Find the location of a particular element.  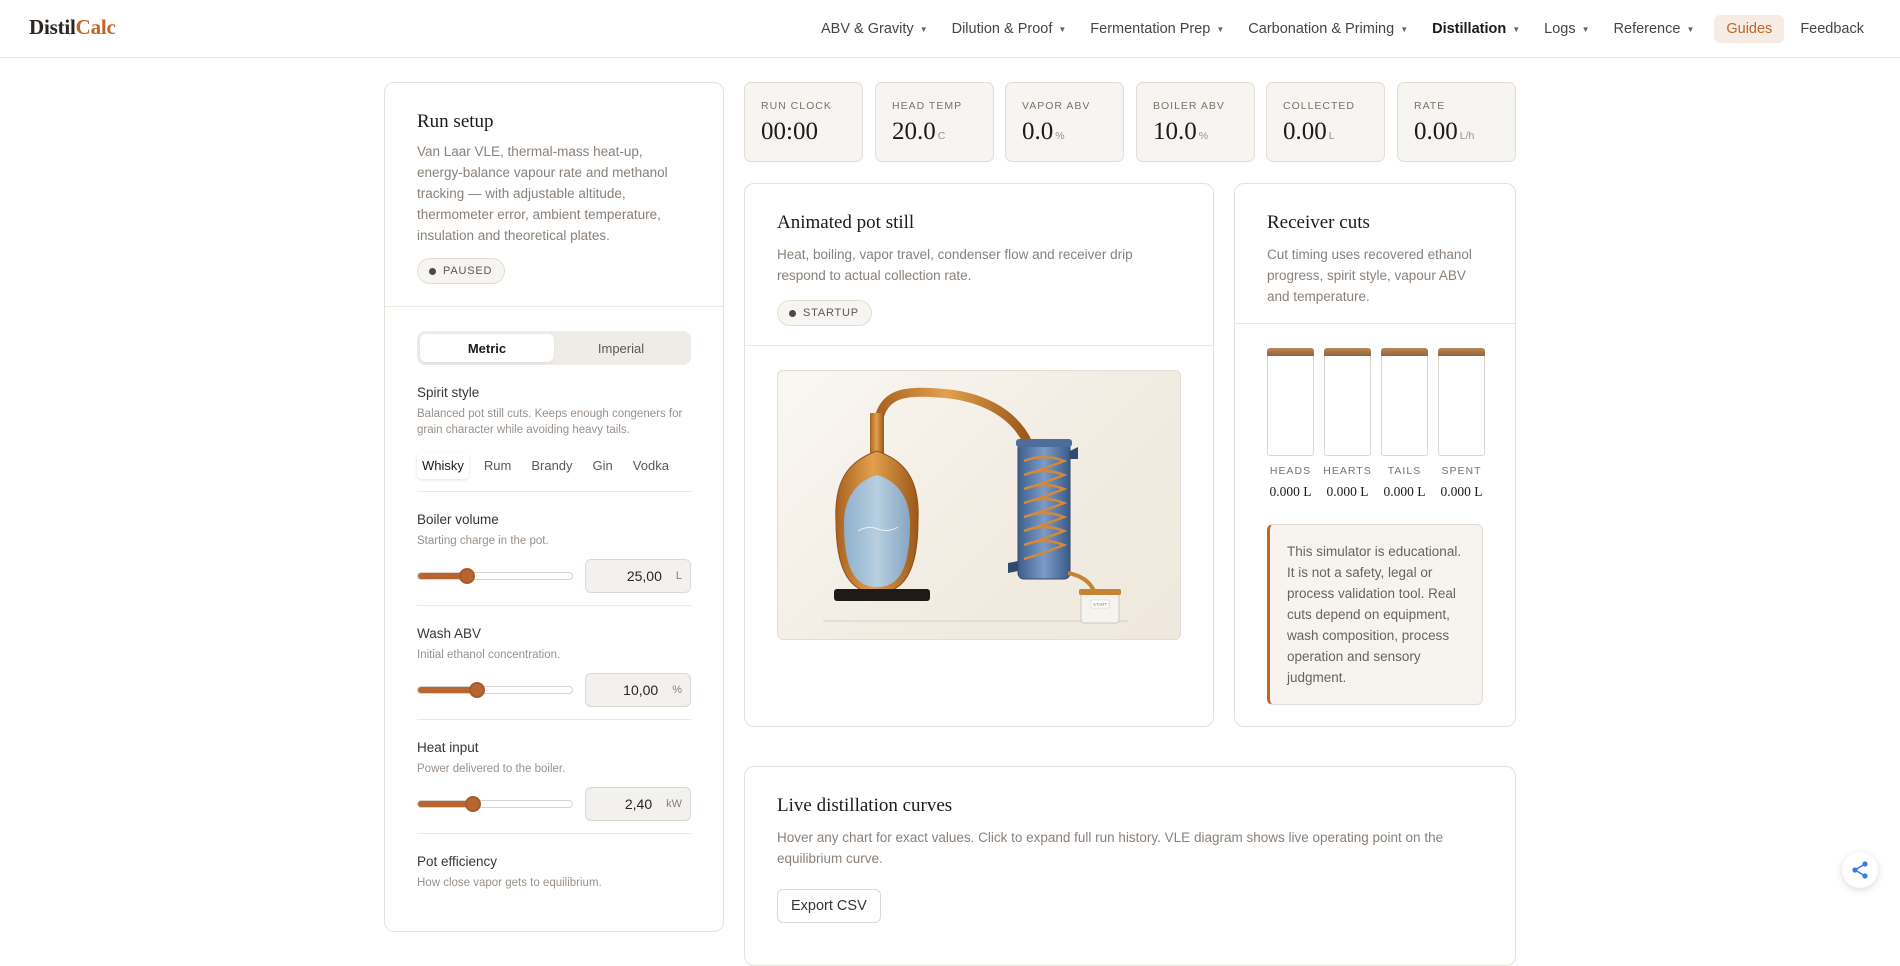

jar-name: SPENT is located at coordinates (1461, 471).